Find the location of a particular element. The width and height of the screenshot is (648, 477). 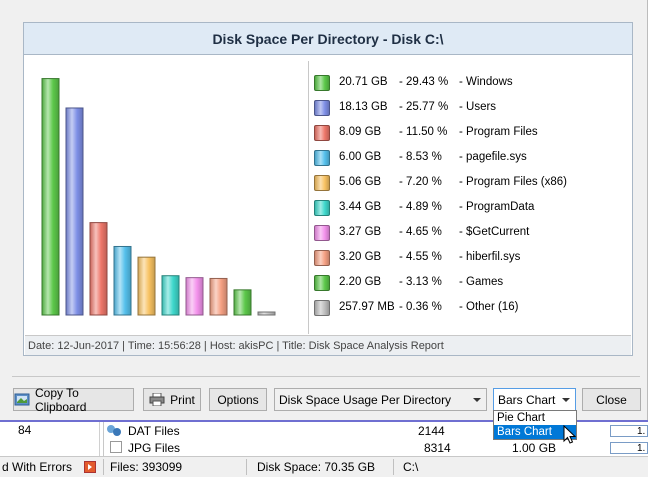

legend-size: 257.97 MB is located at coordinates (367, 307).